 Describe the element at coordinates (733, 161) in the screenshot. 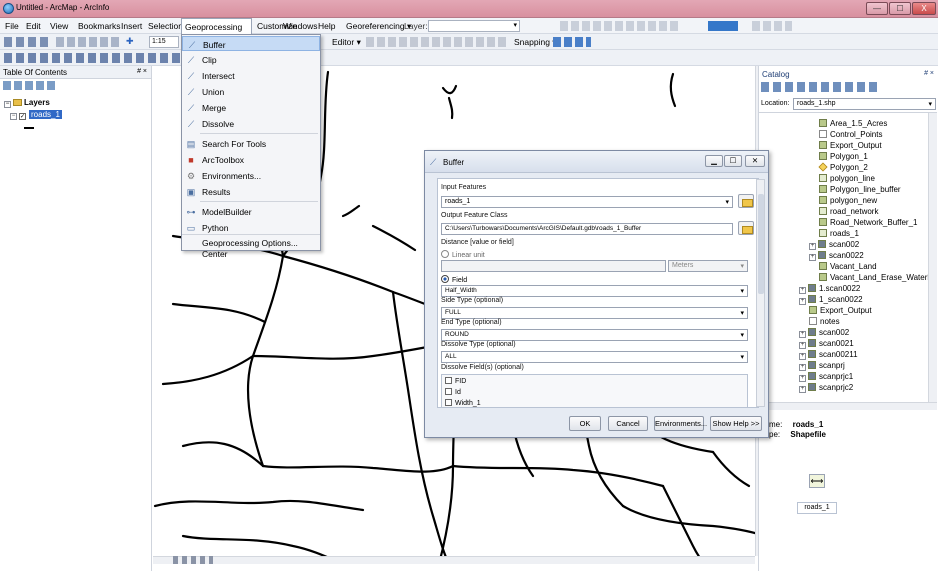

I see `dialog-maximize-button: ☐` at that location.